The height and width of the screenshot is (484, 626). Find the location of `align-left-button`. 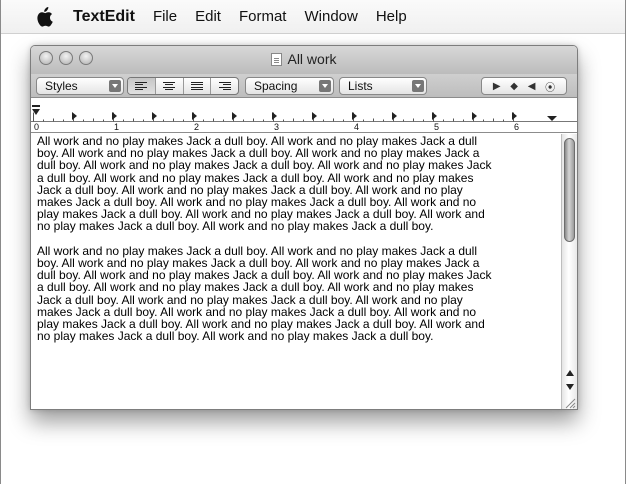

align-left-button is located at coordinates (142, 86).